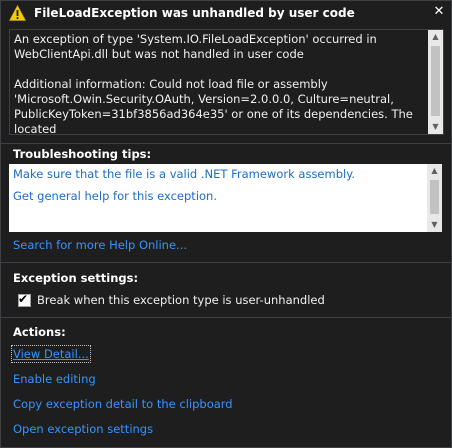 This screenshot has height=448, width=452. Describe the element at coordinates (54, 379) in the screenshot. I see `enable-editing-link: Enable editing` at that location.